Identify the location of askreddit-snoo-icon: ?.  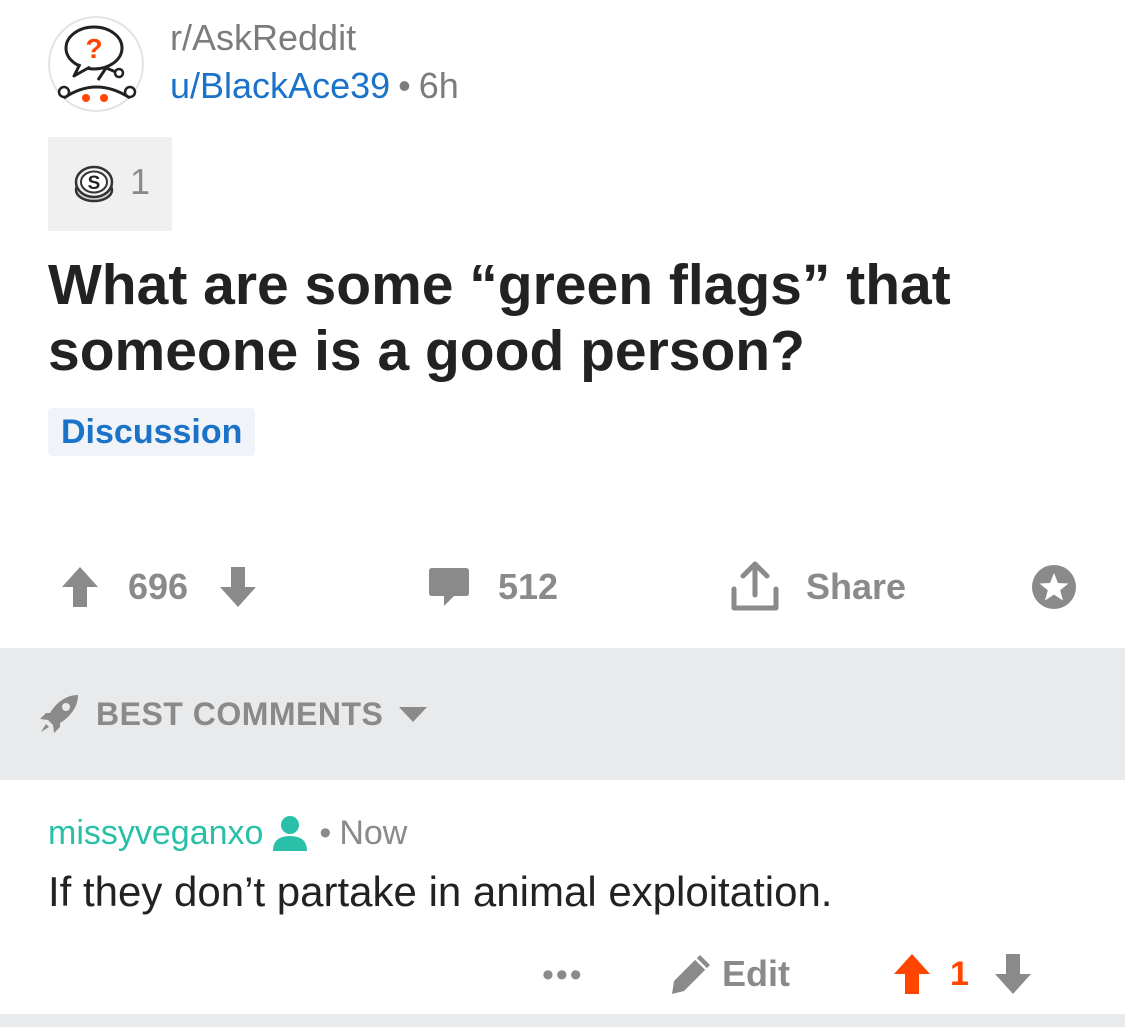
(97, 63).